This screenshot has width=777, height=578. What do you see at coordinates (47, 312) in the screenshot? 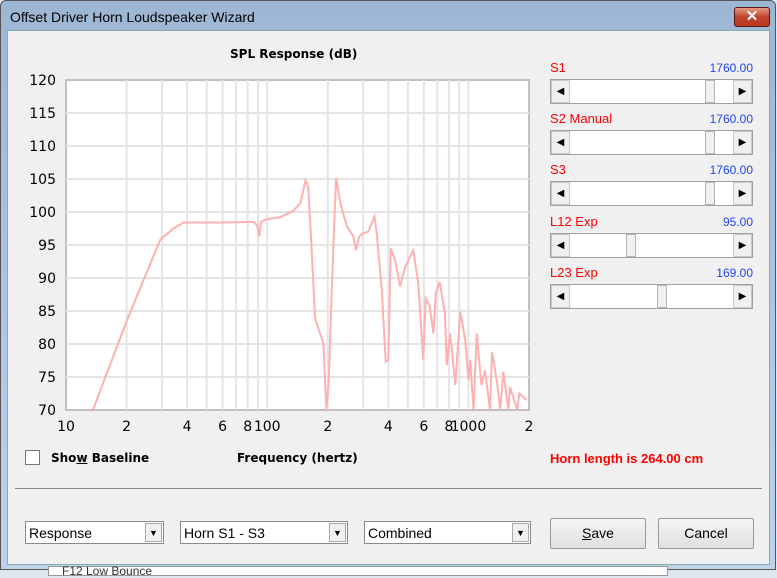
I see `y-tick-label: 85` at bounding box center [47, 312].